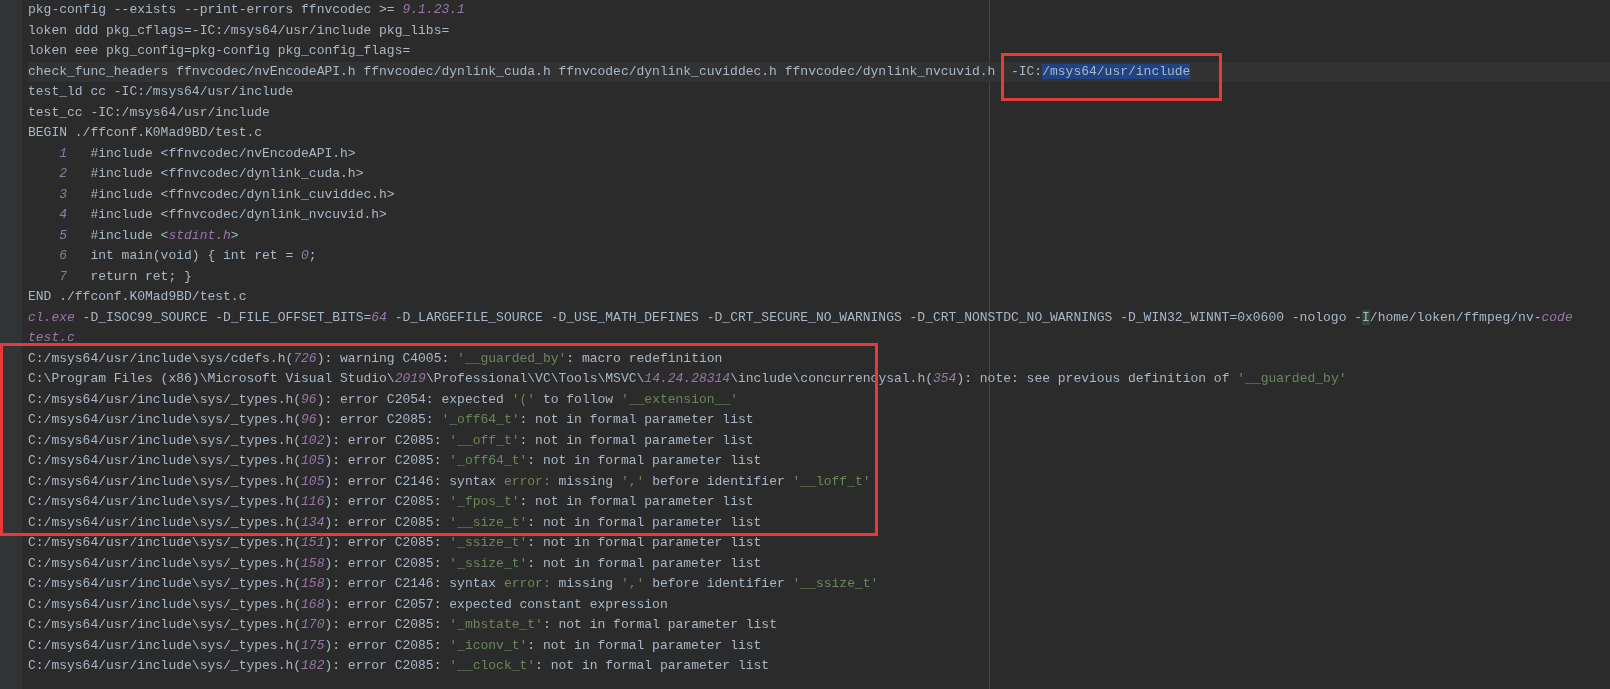  Describe the element at coordinates (449, 481) in the screenshot. I see `code-line: C:/msys64/usr/include\sys/_types.h(105): error C2146: syntax error: missing ',' before identifier '__loff_t'` at that location.